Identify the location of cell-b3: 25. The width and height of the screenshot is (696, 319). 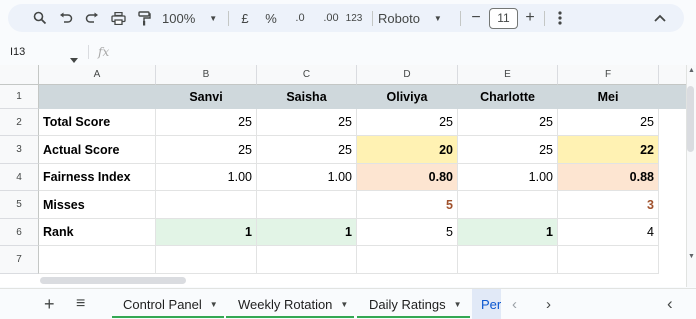
(206, 150).